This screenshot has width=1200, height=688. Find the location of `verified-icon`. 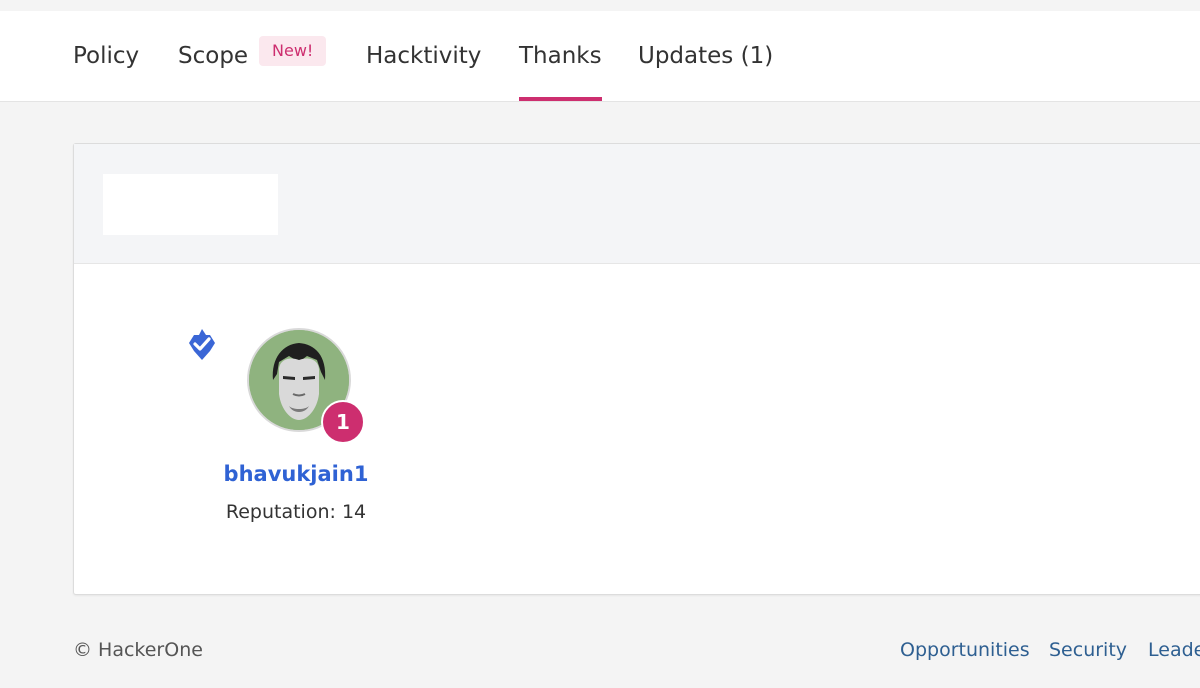

verified-icon is located at coordinates (202, 344).